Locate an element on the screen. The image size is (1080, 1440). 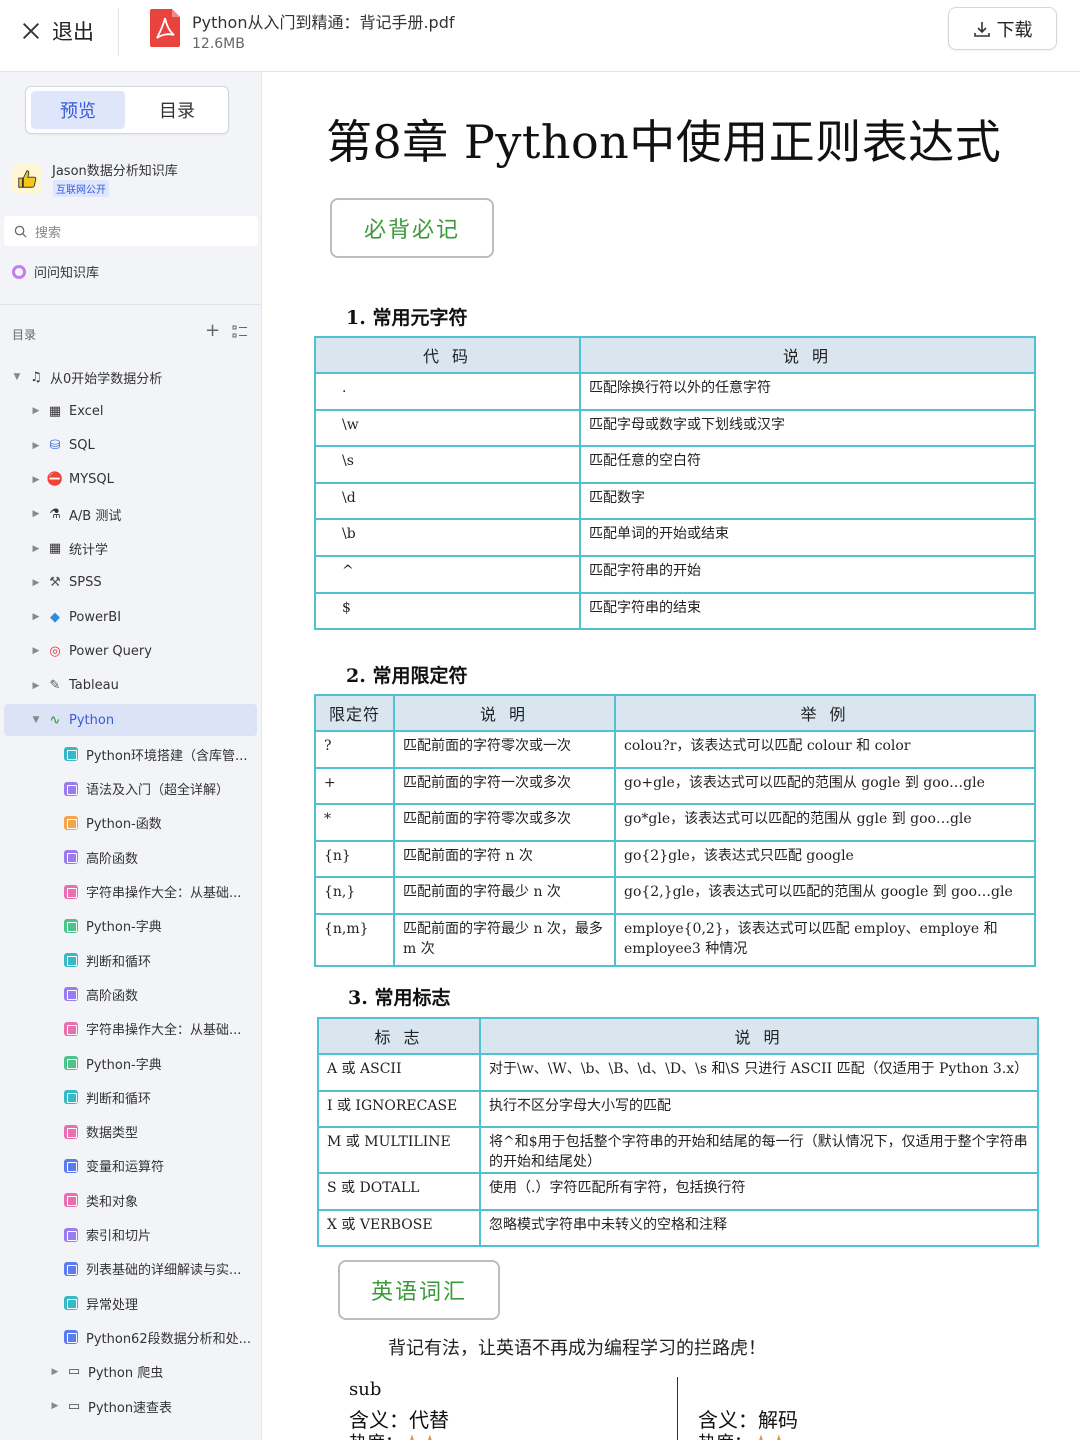
column-header: 代 码 is located at coordinates (447, 355).